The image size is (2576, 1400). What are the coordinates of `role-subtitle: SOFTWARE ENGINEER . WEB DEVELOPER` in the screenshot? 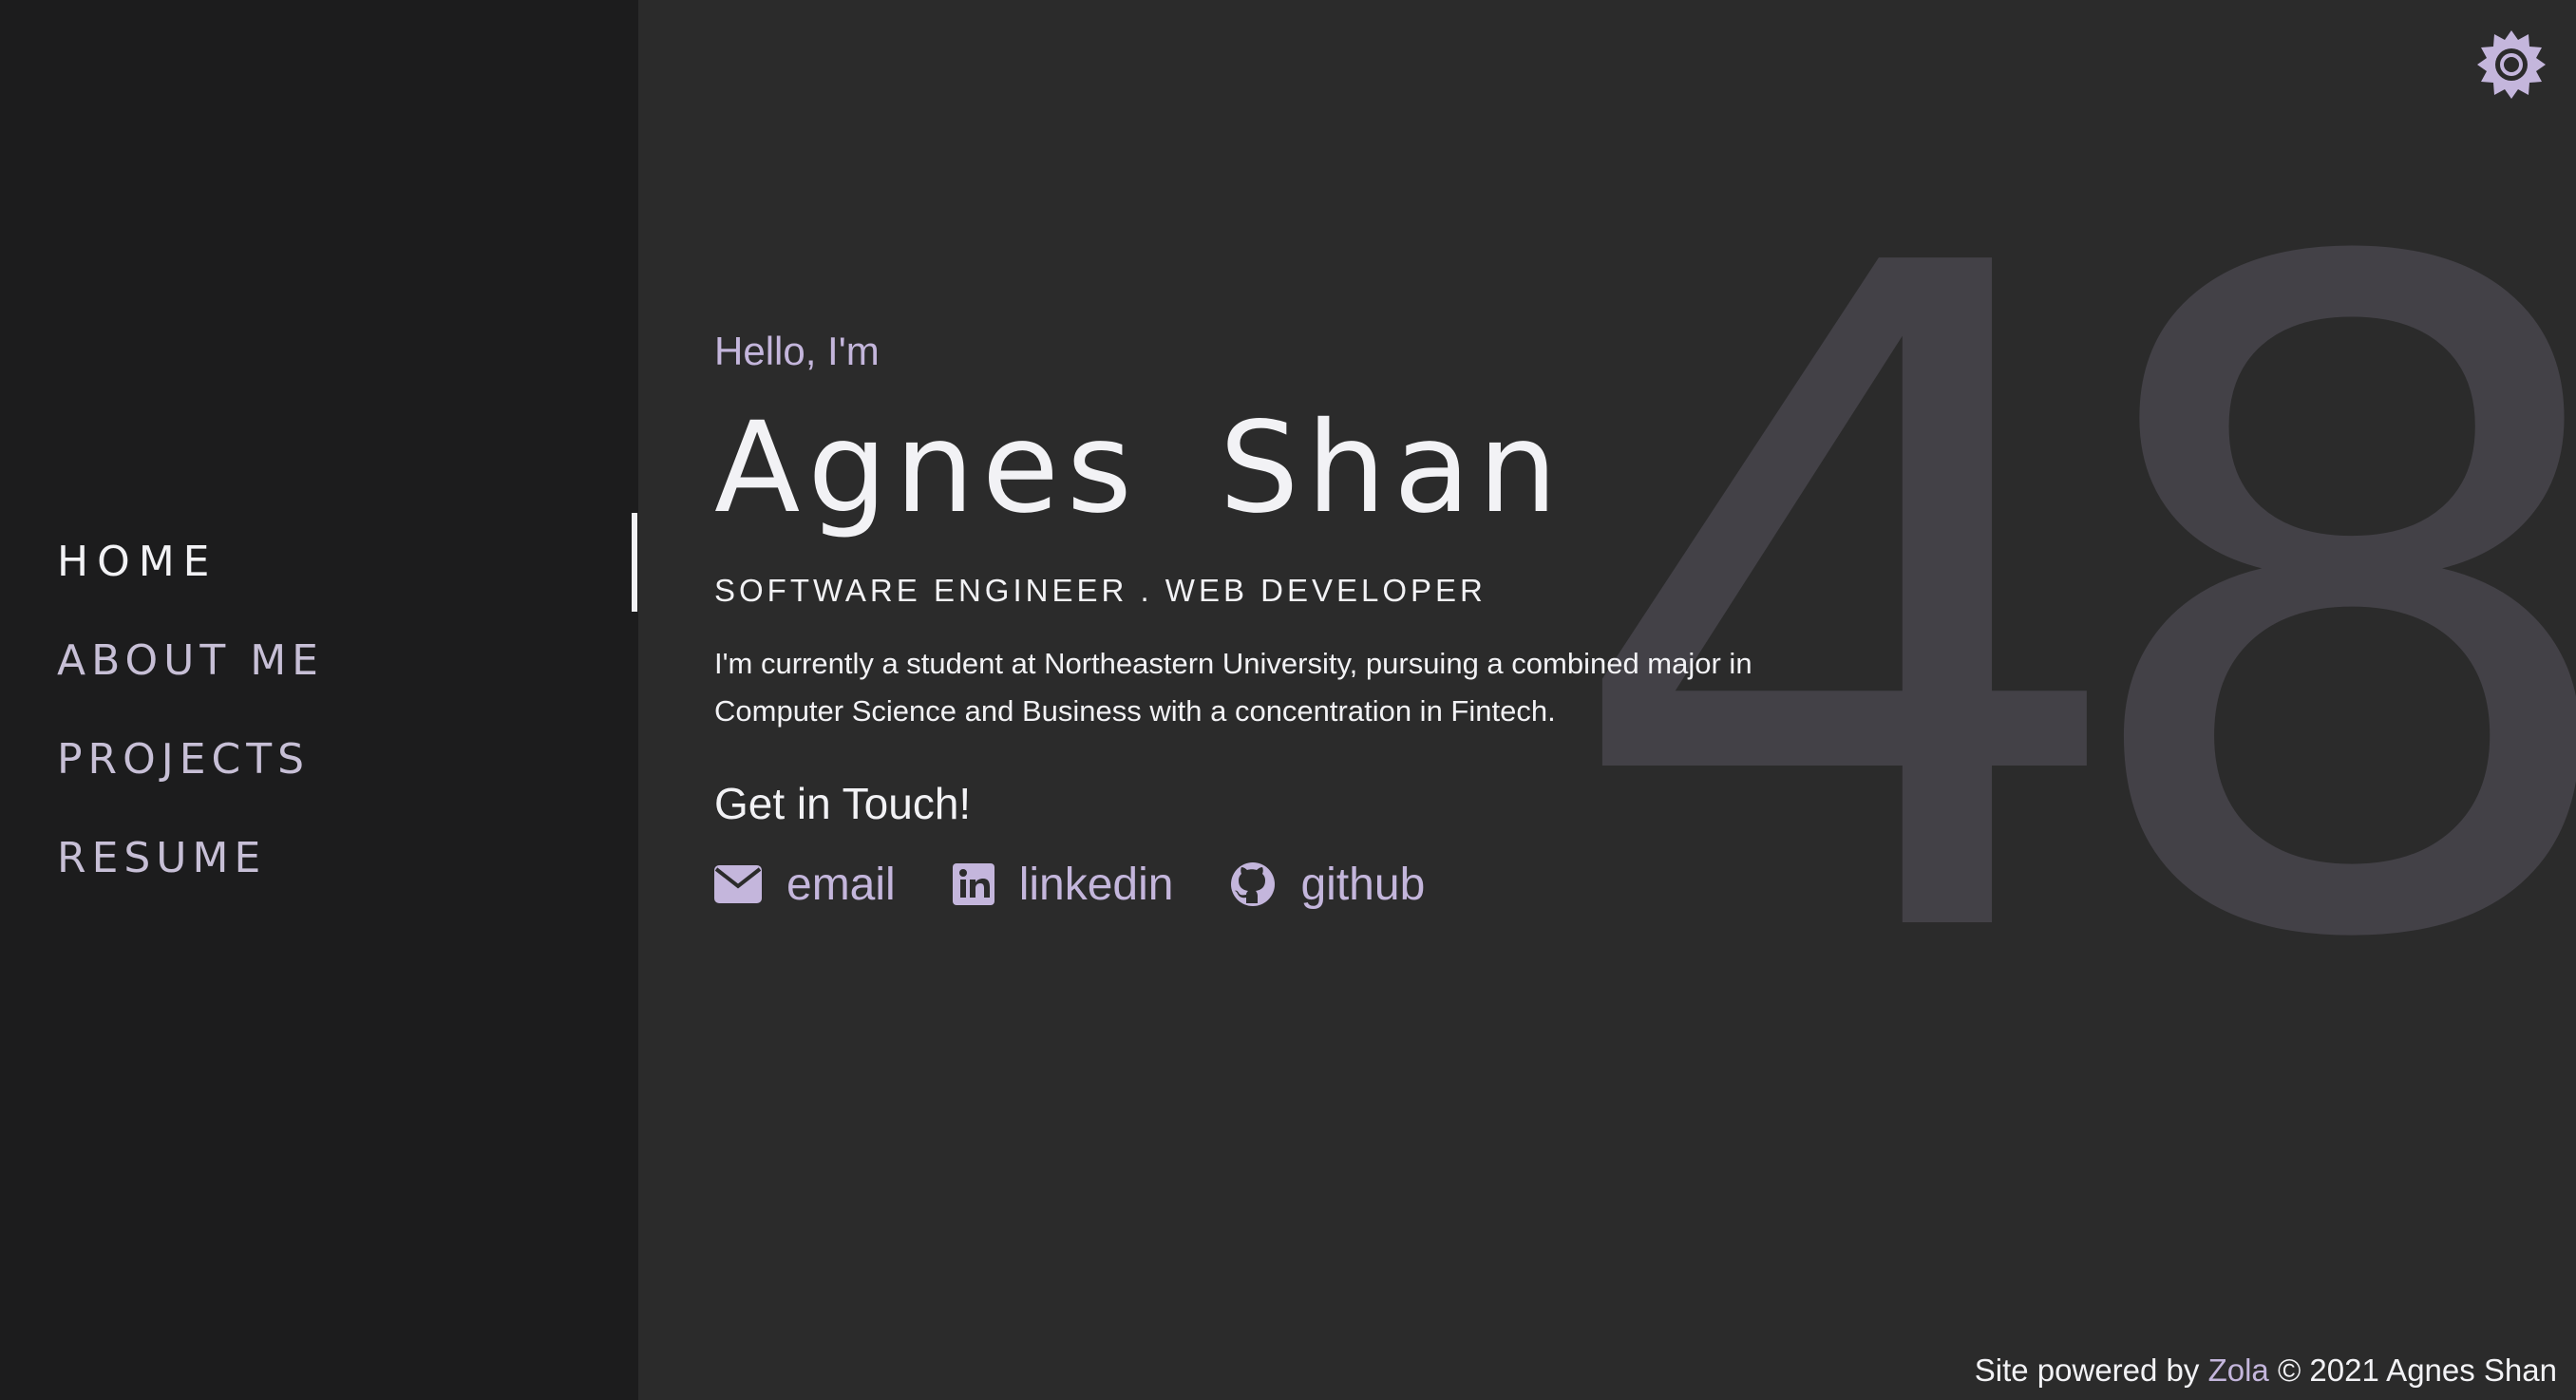 It's located at (1100, 590).